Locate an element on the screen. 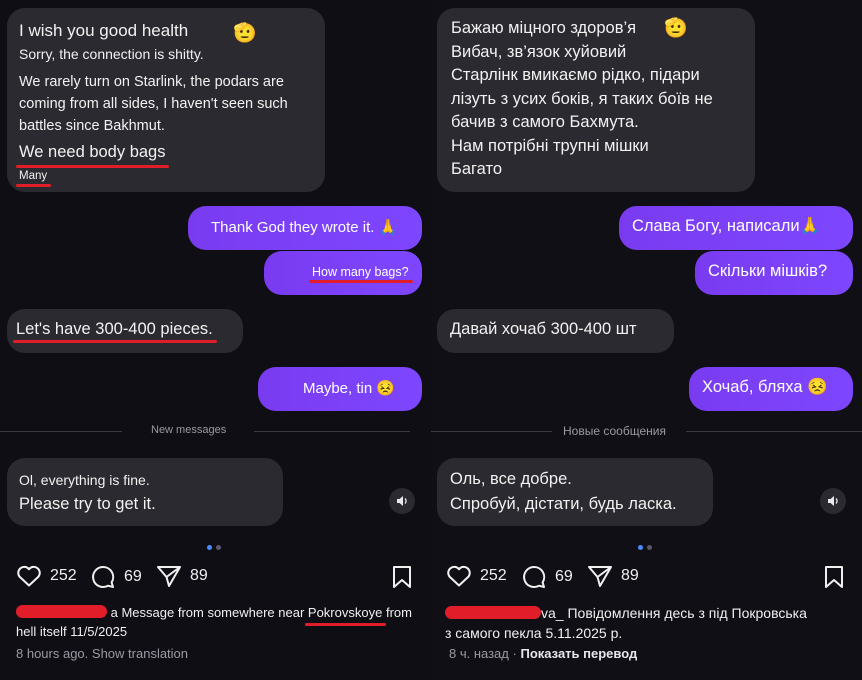  outgoing-message-1: Thank God they wrote it. 🙏 is located at coordinates (305, 228).